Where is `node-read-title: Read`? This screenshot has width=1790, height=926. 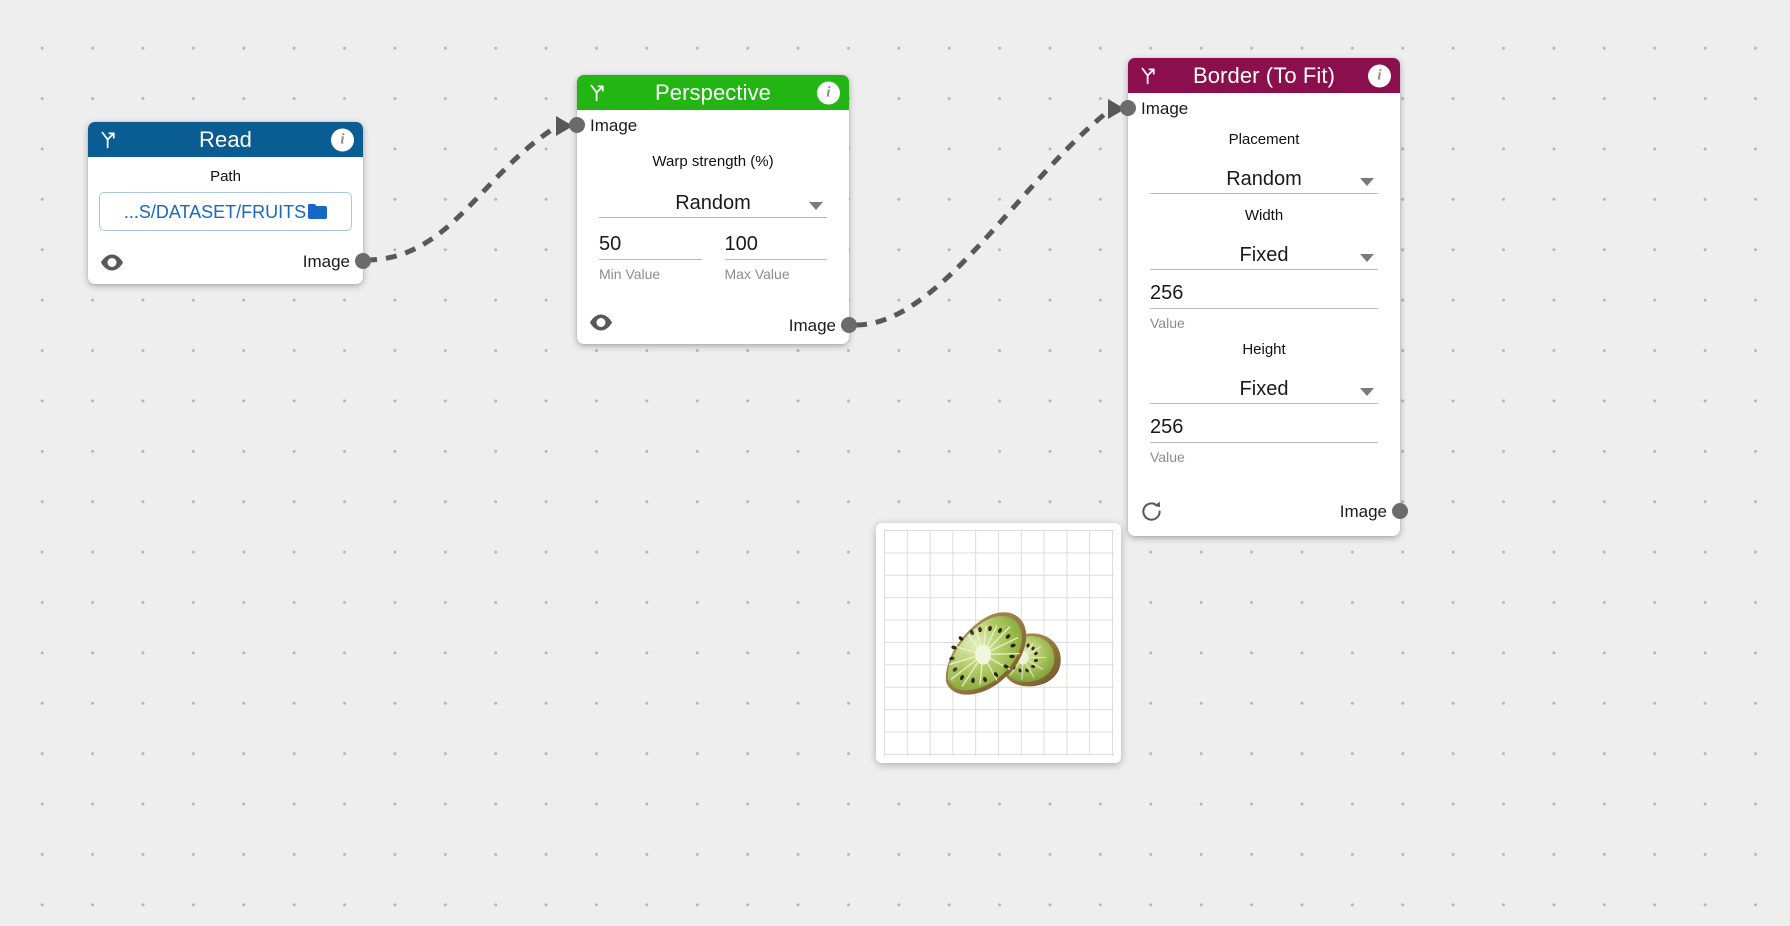
node-read-title: Read is located at coordinates (225, 139).